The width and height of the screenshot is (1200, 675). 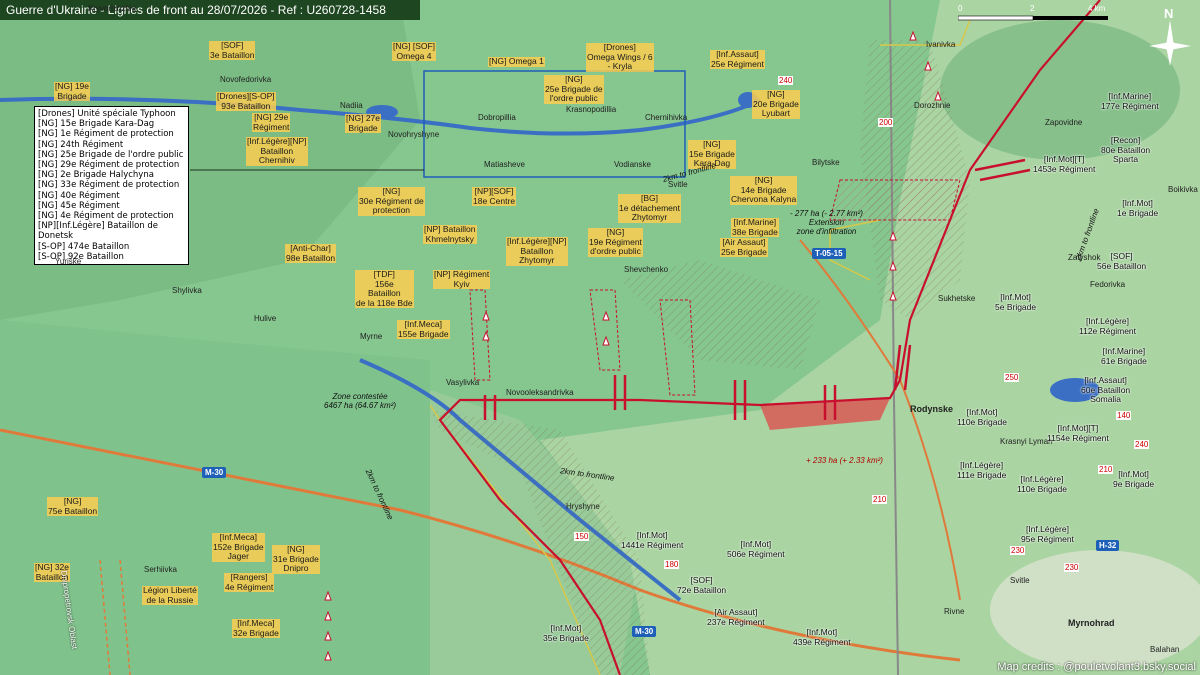 What do you see at coordinates (98, 231) in the screenshot?
I see `legend-item: [NP][Inf.Légère] Bataillon de Donetsk` at bounding box center [98, 231].